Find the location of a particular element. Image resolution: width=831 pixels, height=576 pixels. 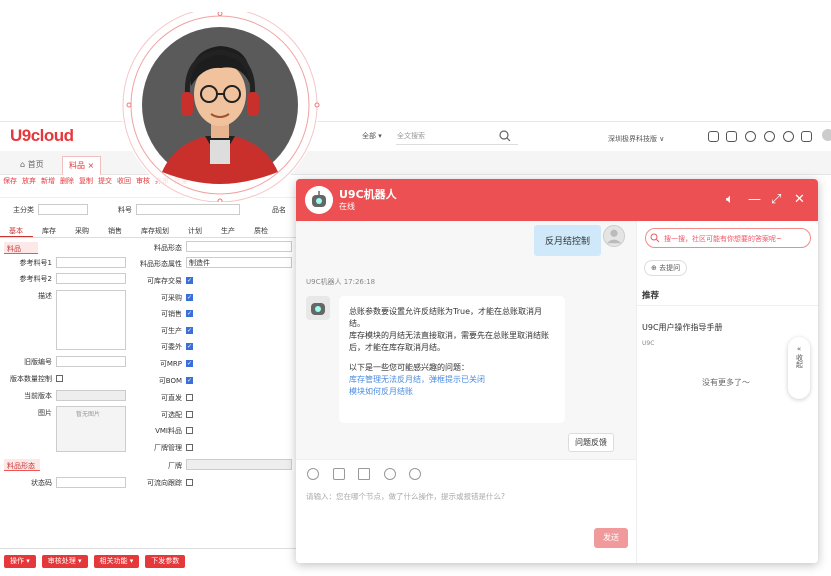

robot-avatar is located at coordinates (319, 200).